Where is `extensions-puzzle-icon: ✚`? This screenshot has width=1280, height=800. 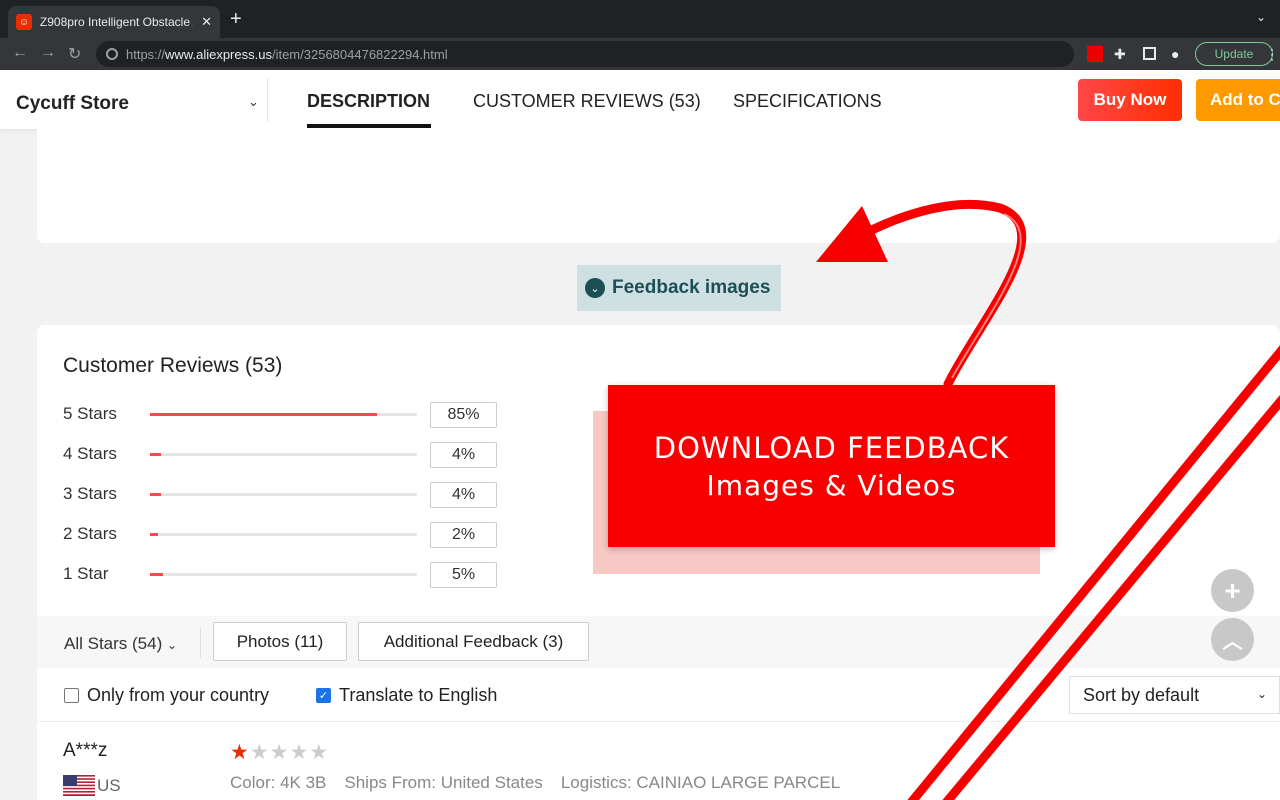
extensions-puzzle-icon: ✚ is located at coordinates (1122, 54).